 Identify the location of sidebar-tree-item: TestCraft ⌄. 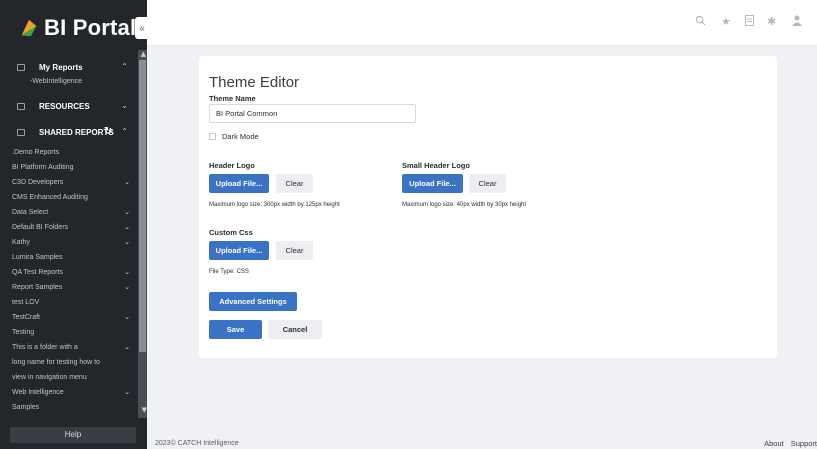
(73, 317).